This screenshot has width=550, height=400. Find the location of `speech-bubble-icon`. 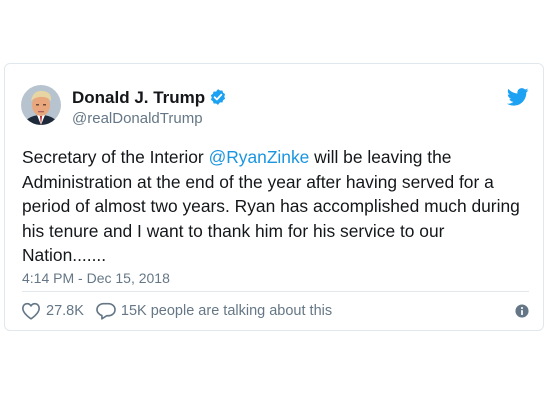

speech-bubble-icon is located at coordinates (106, 311).